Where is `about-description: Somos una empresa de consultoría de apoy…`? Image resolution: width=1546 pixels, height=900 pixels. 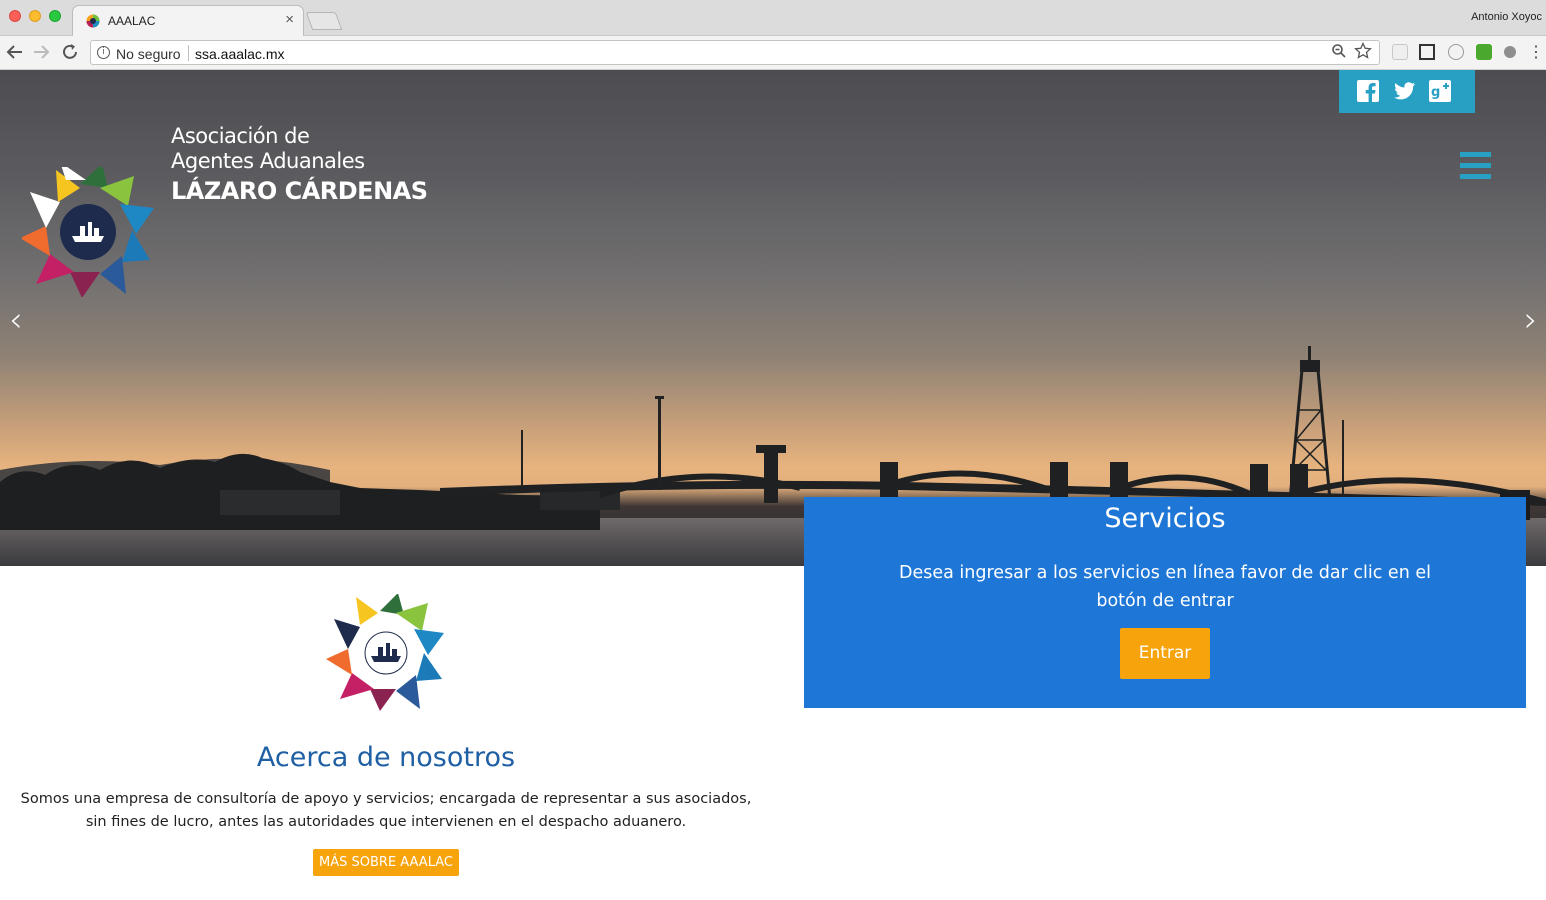
about-description: Somos una empresa de consultoría de apoy… is located at coordinates (386, 810).